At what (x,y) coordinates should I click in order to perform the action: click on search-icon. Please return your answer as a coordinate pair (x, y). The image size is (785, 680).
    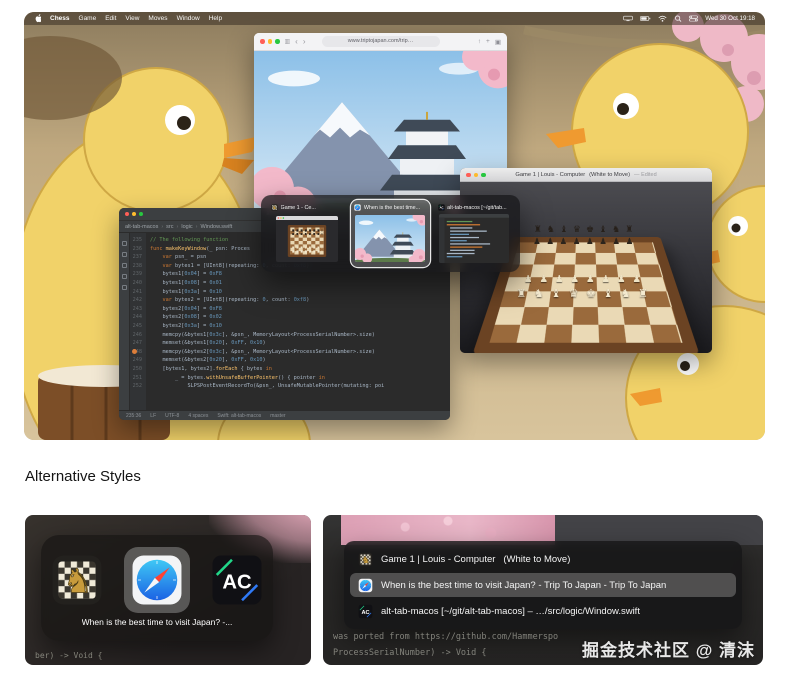
    Looking at the image, I should click on (678, 18).